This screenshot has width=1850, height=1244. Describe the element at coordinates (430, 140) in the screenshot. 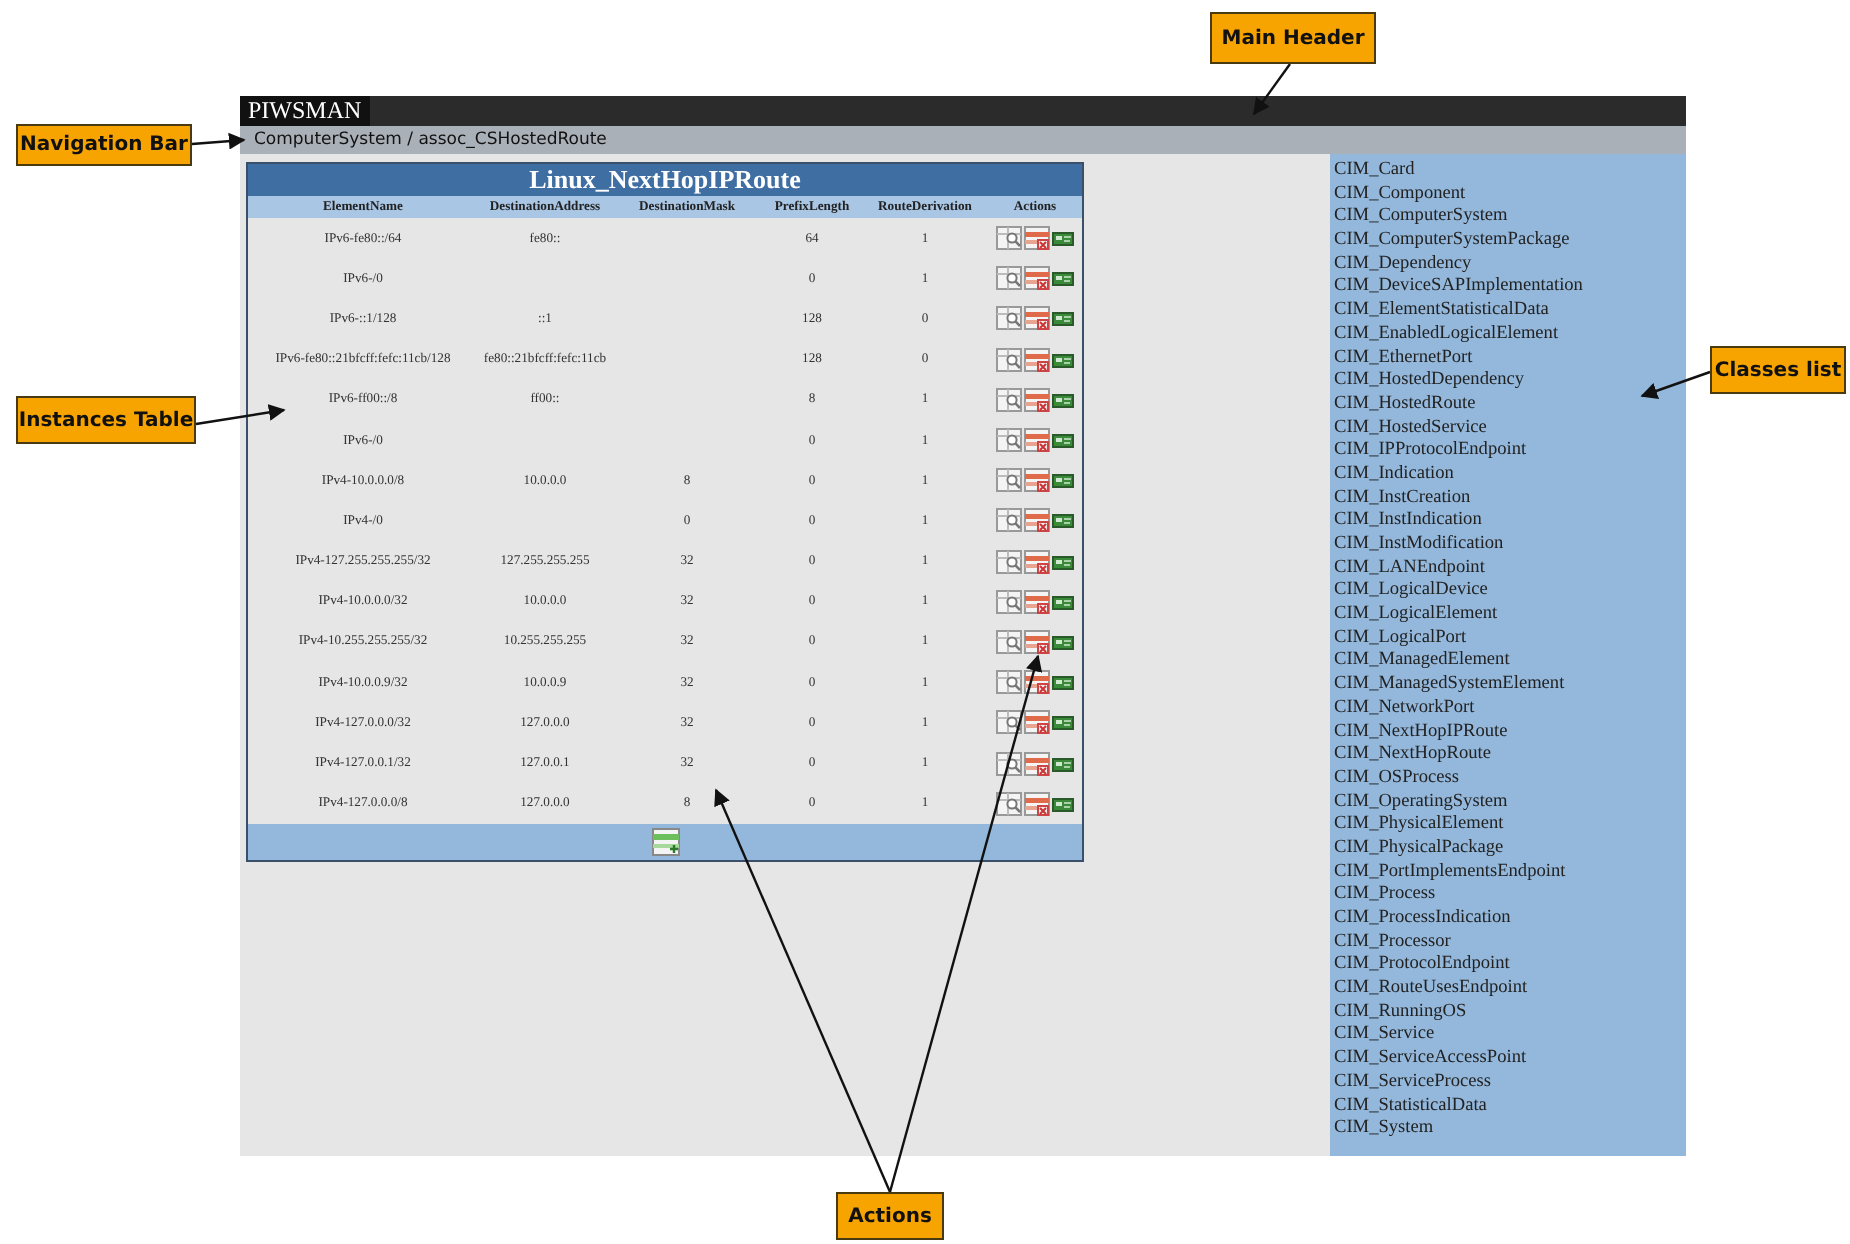

I see `breadcrumb-link: ComputerSystem / assoc_CSHostedRoute` at that location.